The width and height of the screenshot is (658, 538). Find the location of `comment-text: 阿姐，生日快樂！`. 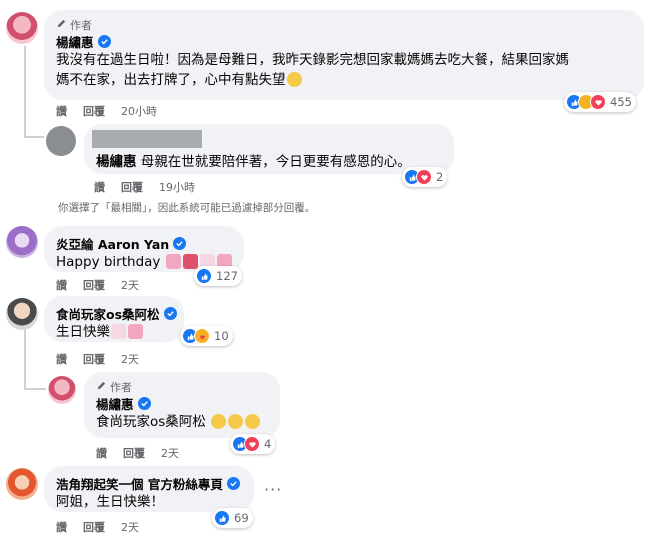

comment-text: 阿姐，生日快樂！ is located at coordinates (110, 502).